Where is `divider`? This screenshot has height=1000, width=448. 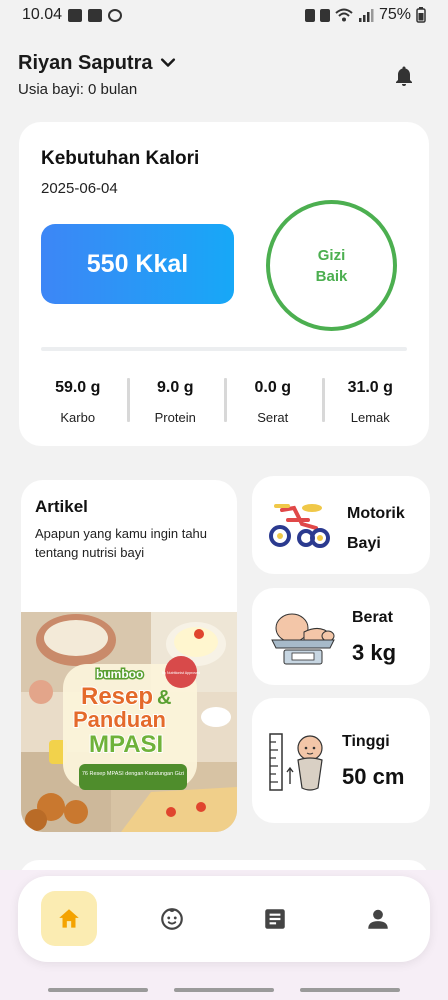
divider is located at coordinates (224, 349).